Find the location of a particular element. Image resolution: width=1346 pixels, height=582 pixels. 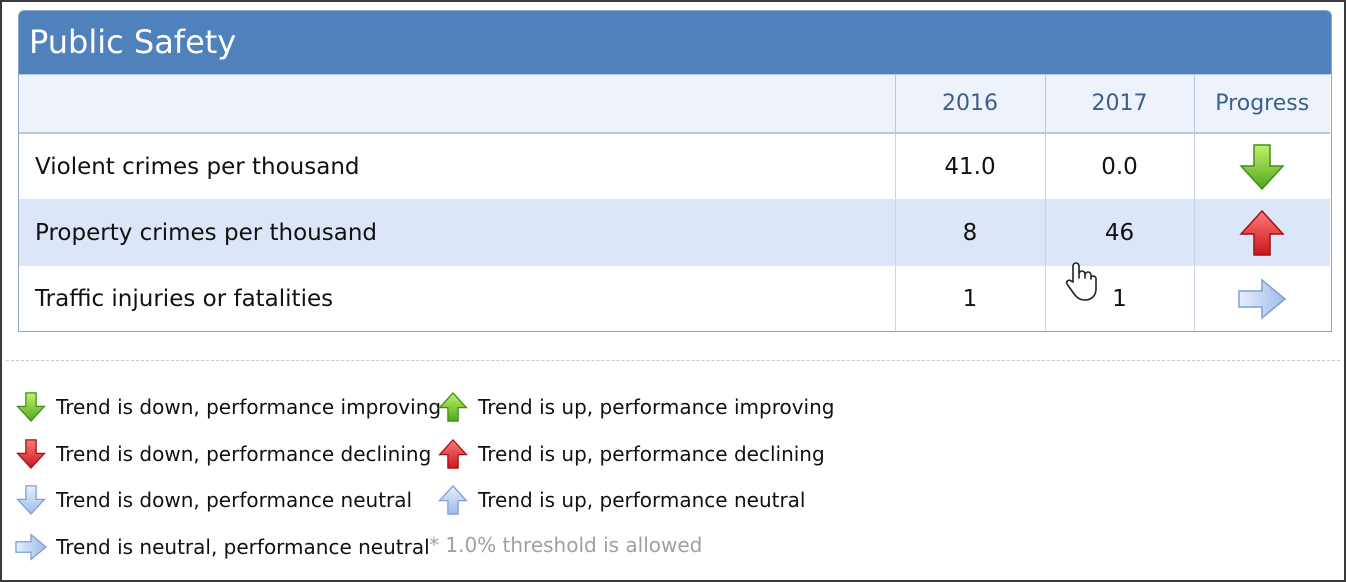

legend-item: Trend is up, performance declining is located at coordinates (630, 454).